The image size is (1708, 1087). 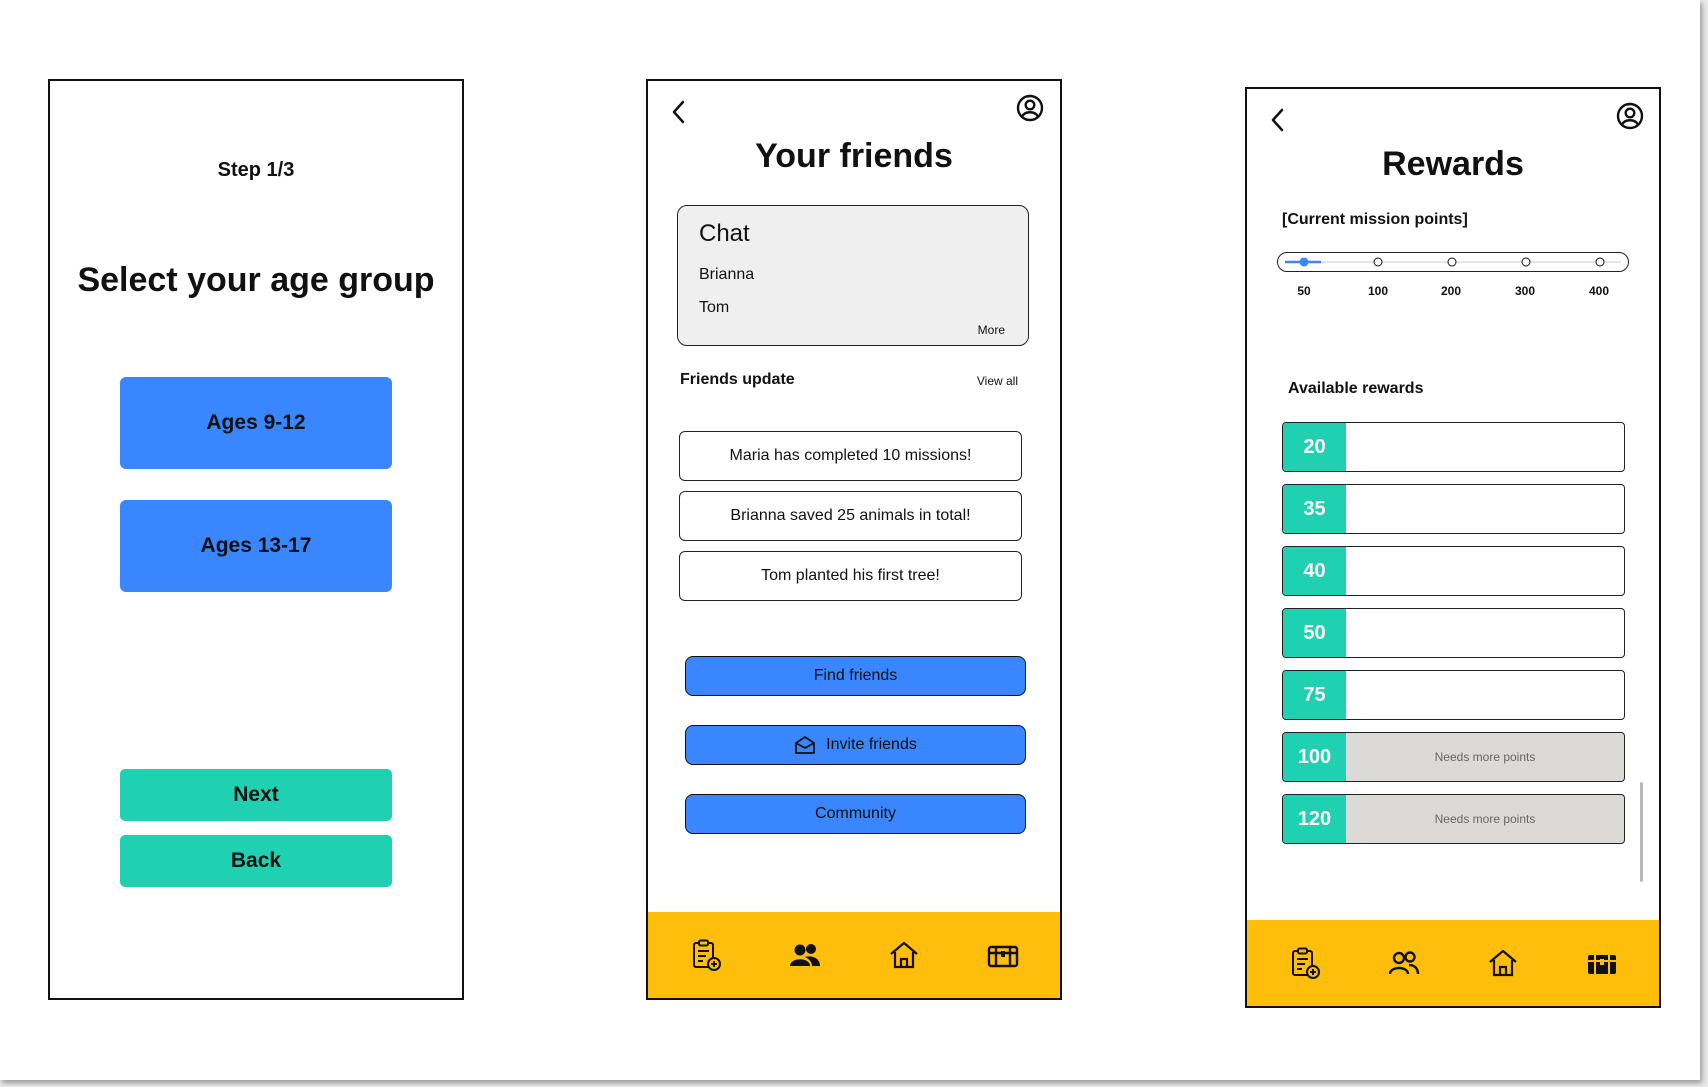 I want to click on update-text: has completed 10 missions!, so click(x=870, y=455).